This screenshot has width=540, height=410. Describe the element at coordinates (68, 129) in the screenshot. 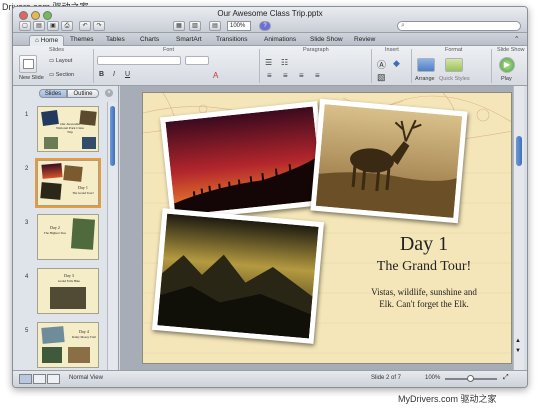

I see `slide-thumbnail-1: Our Awesome National Park Class Trip` at that location.